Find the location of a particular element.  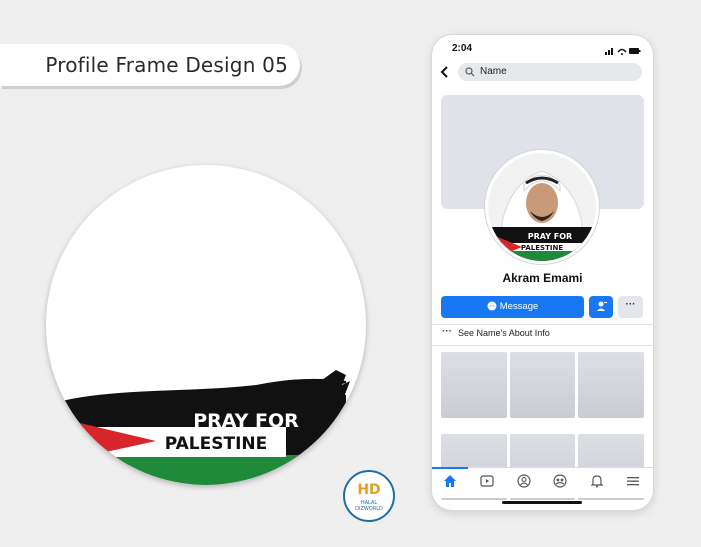

add-friend-icon is located at coordinates (602, 306).